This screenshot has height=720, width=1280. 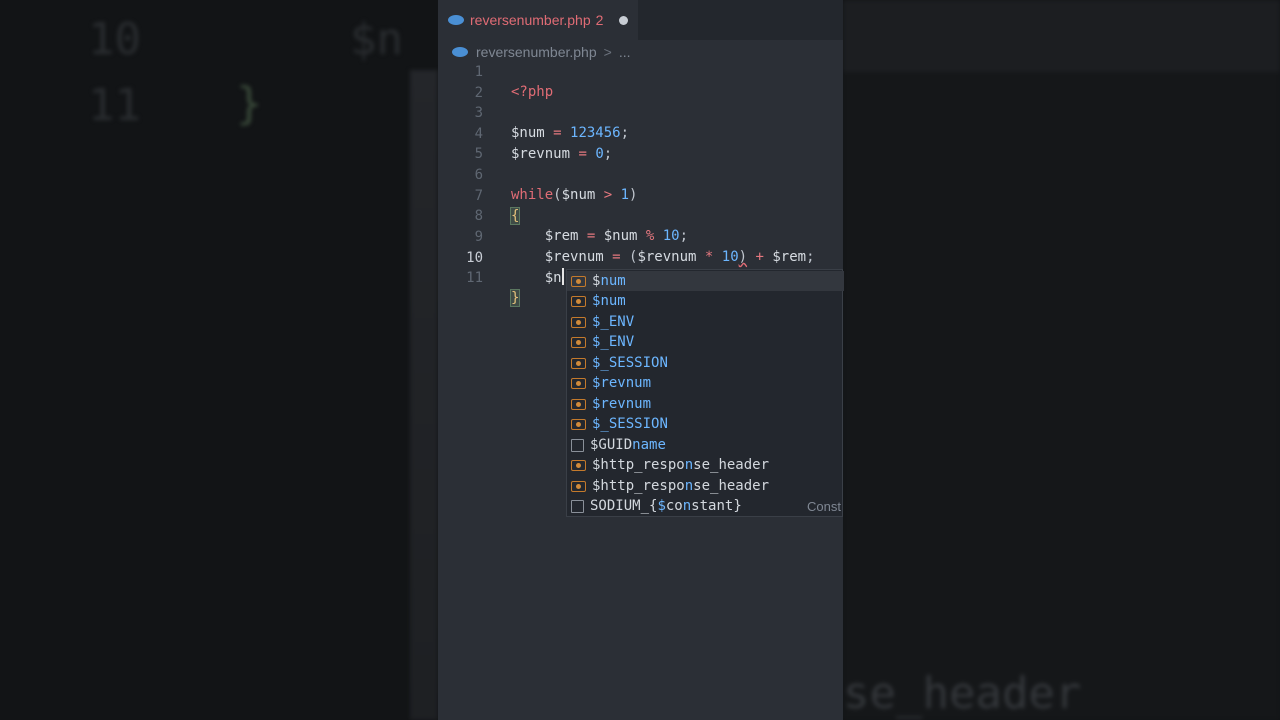 I want to click on tab-filename: reversenumber.php, so click(x=530, y=20).